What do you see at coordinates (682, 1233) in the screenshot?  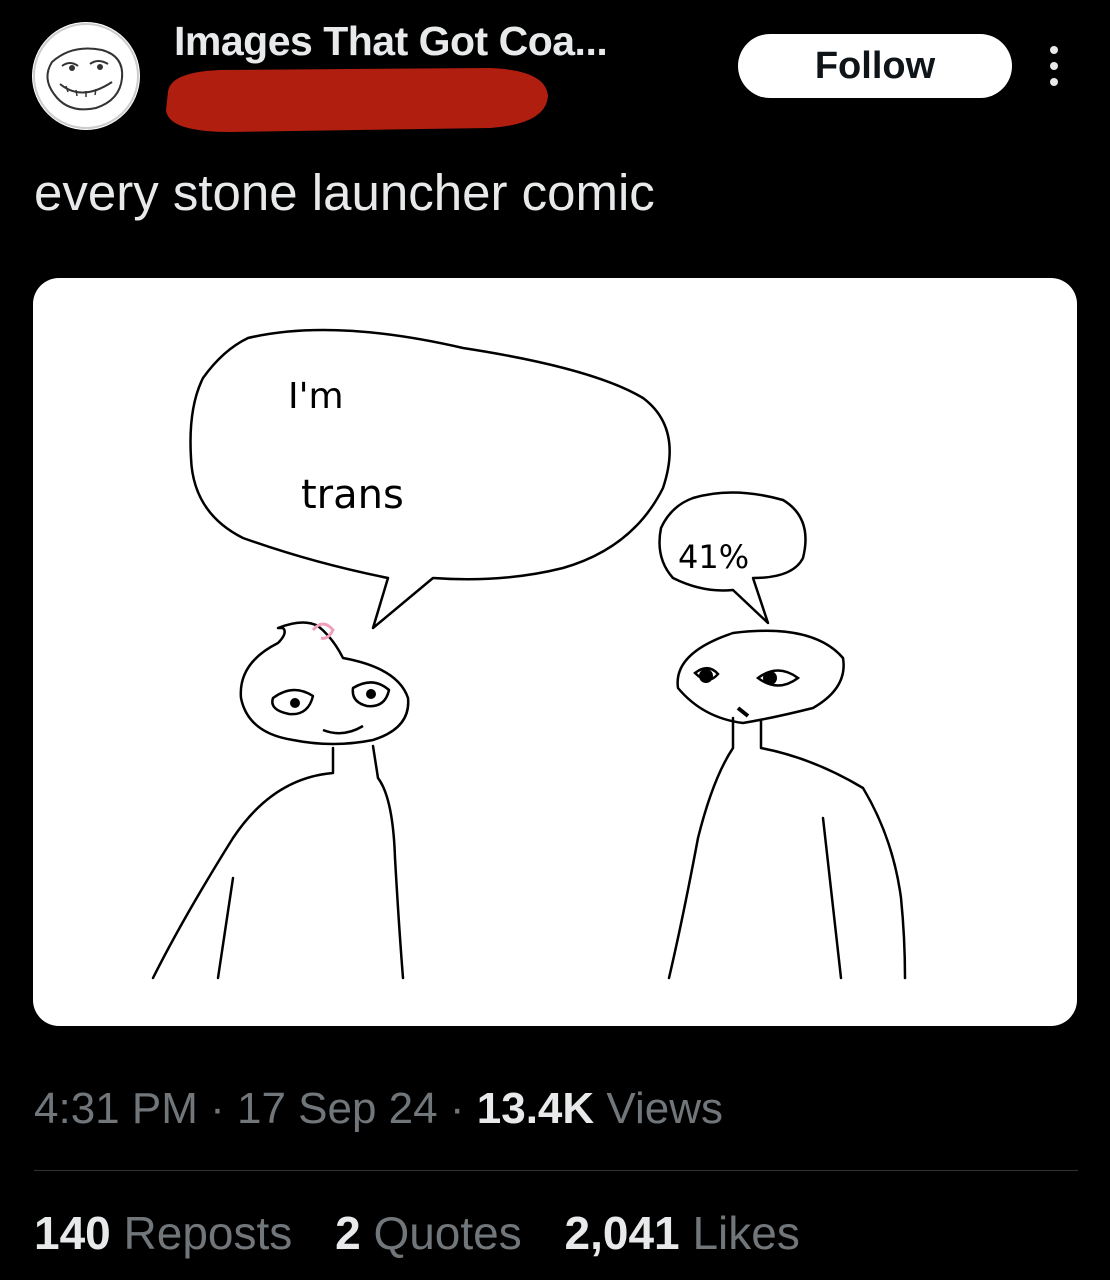 I see `likes-stat: 2,041 Likes` at bounding box center [682, 1233].